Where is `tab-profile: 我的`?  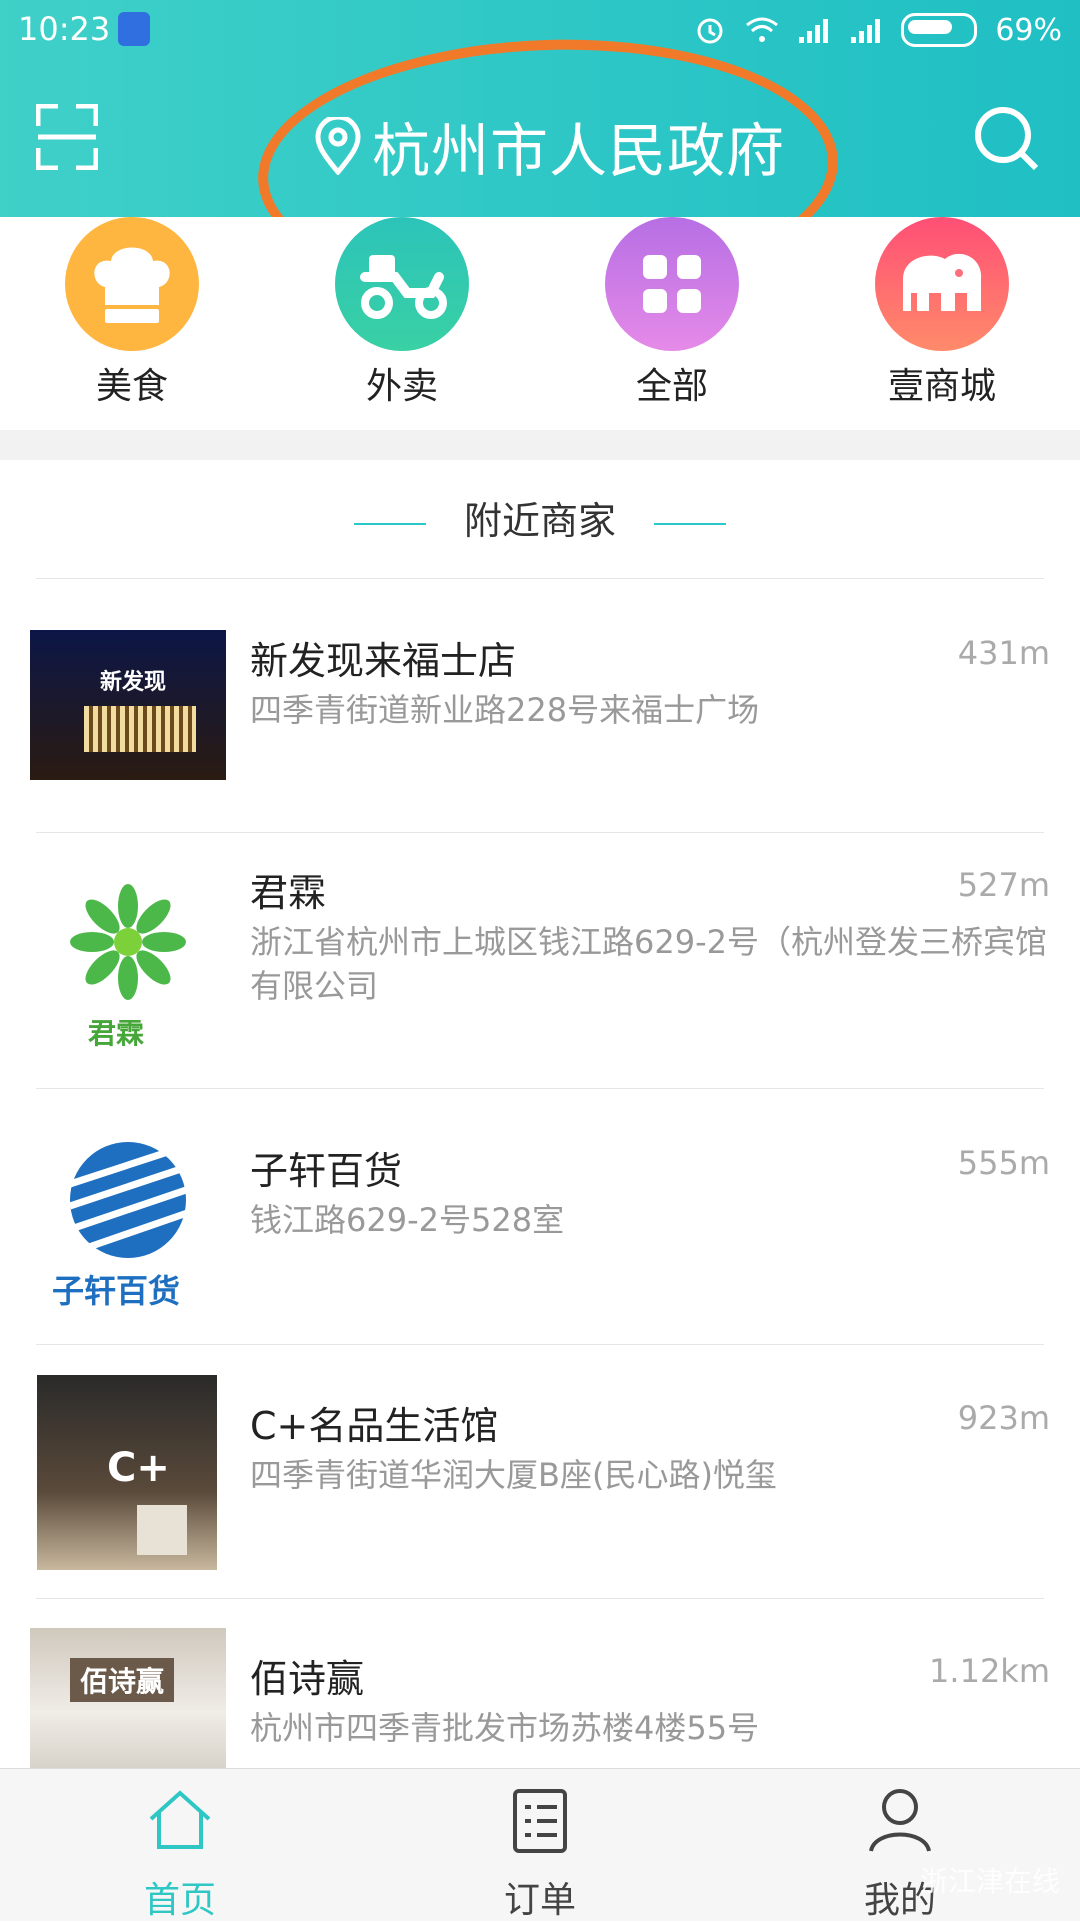
tab-profile: 我的 is located at coordinates (900, 1854).